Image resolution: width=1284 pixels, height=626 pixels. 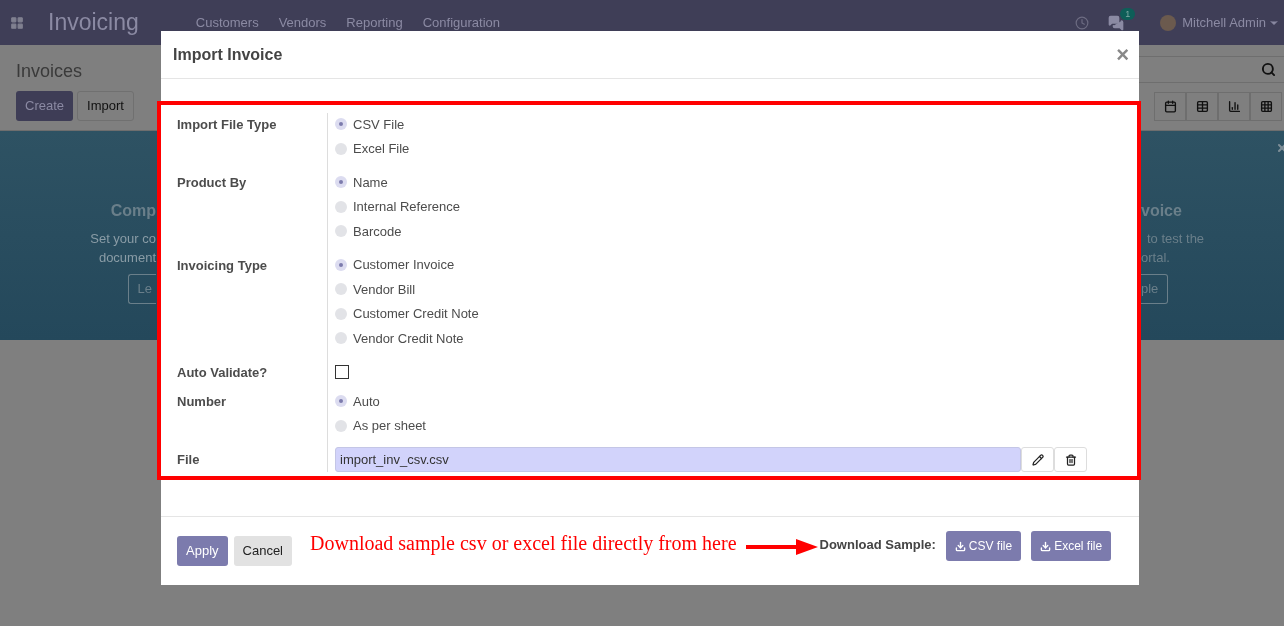 What do you see at coordinates (407, 313) in the screenshot?
I see `radio-option: Customer Credit Note` at bounding box center [407, 313].